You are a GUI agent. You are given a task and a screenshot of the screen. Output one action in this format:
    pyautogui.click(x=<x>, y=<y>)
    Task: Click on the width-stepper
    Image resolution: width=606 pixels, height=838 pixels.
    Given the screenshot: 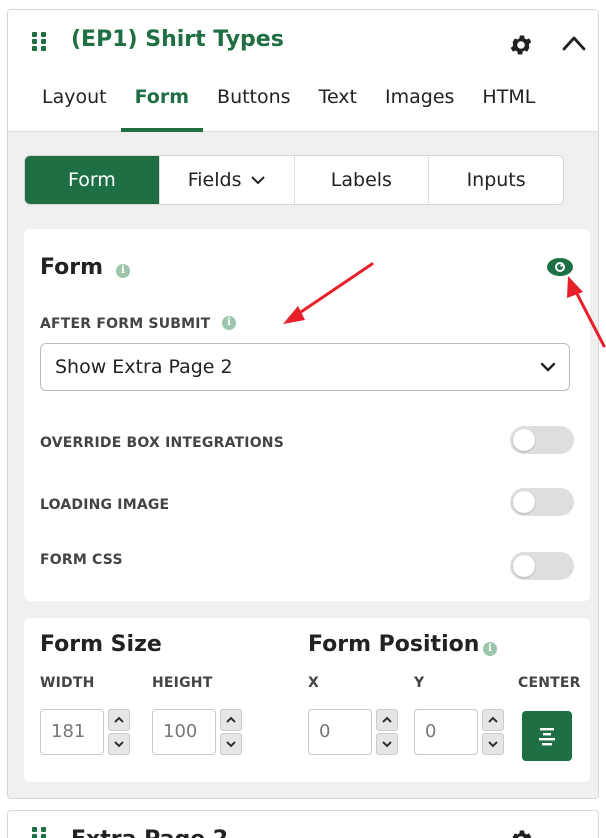 What is the action you would take?
    pyautogui.click(x=119, y=732)
    